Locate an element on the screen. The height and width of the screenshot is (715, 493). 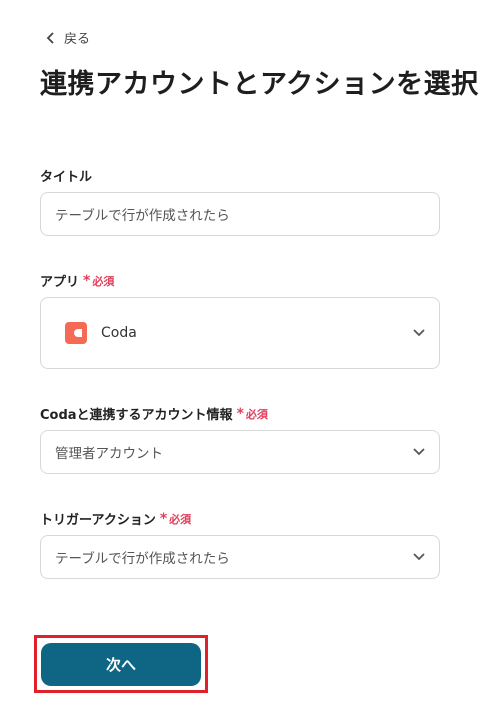
back-link: 戻る is located at coordinates (68, 37).